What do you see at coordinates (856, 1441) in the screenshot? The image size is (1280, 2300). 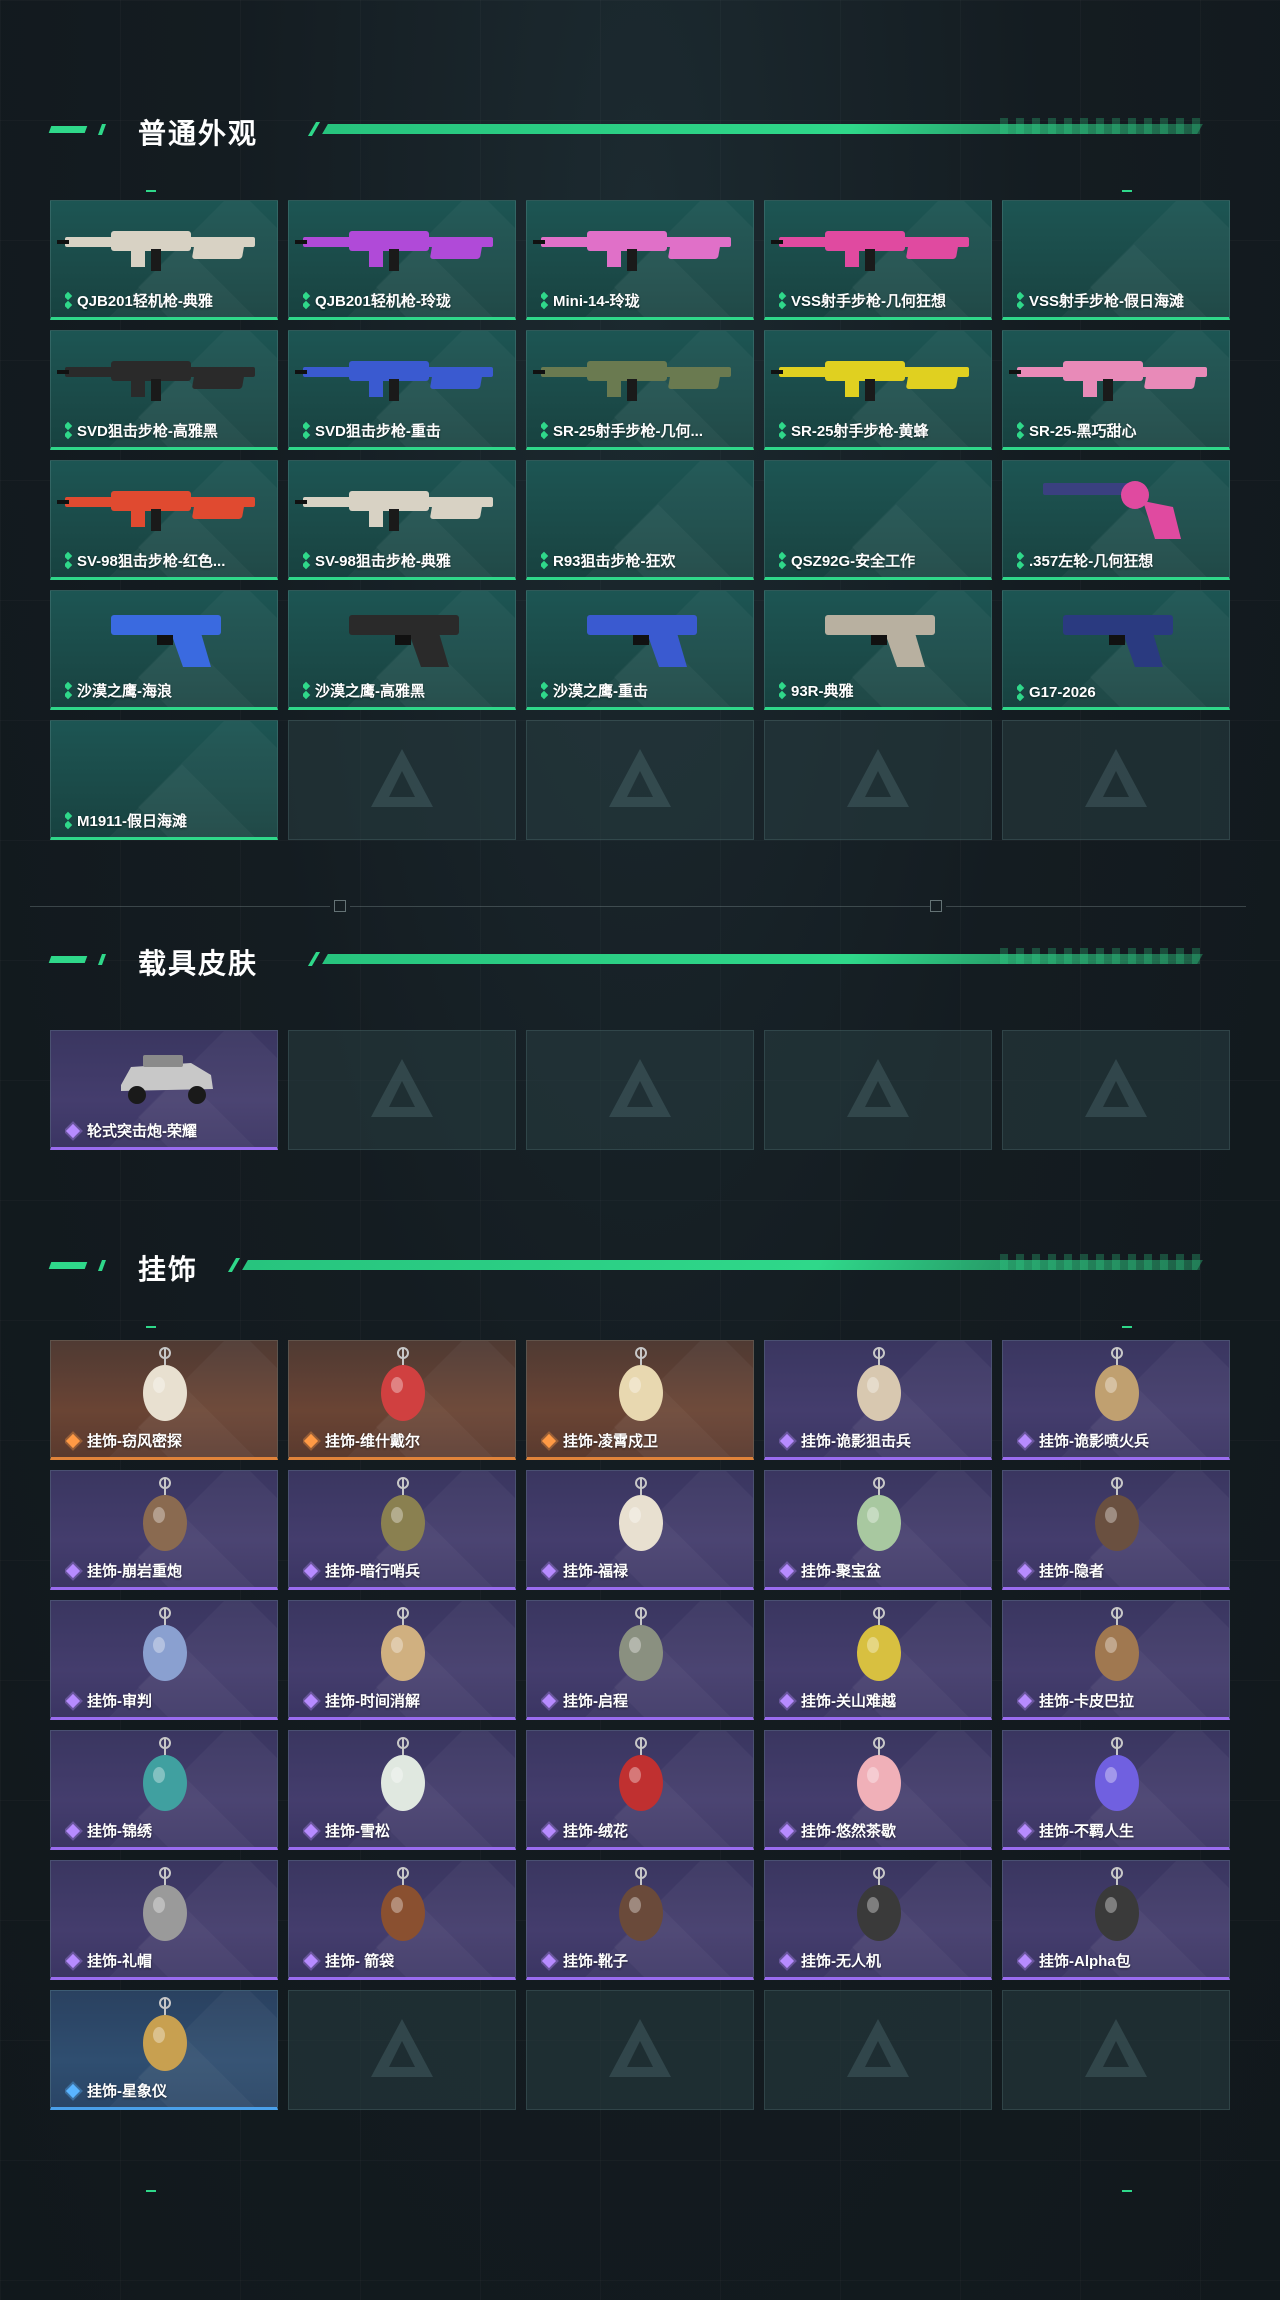 I see `item-name: 挂饰-诡影狙击兵` at bounding box center [856, 1441].